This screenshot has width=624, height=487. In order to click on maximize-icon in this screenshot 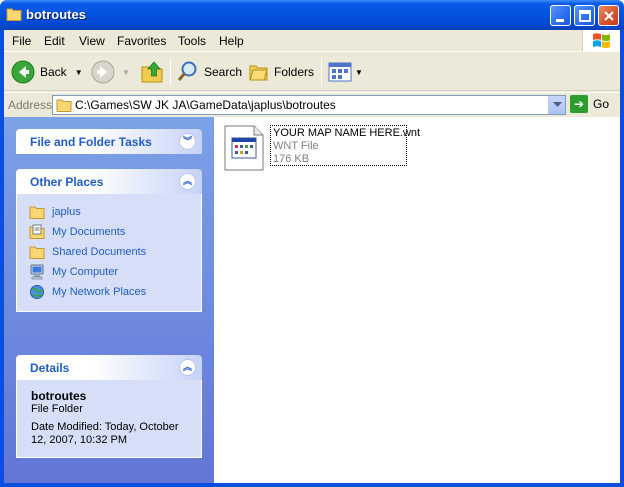, I will do `click(585, 16)`.